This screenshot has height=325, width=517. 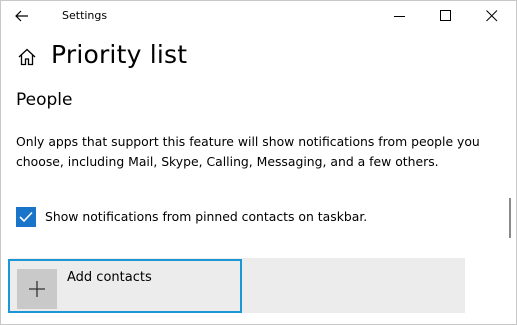 I want to click on minimize-button, so click(x=401, y=16).